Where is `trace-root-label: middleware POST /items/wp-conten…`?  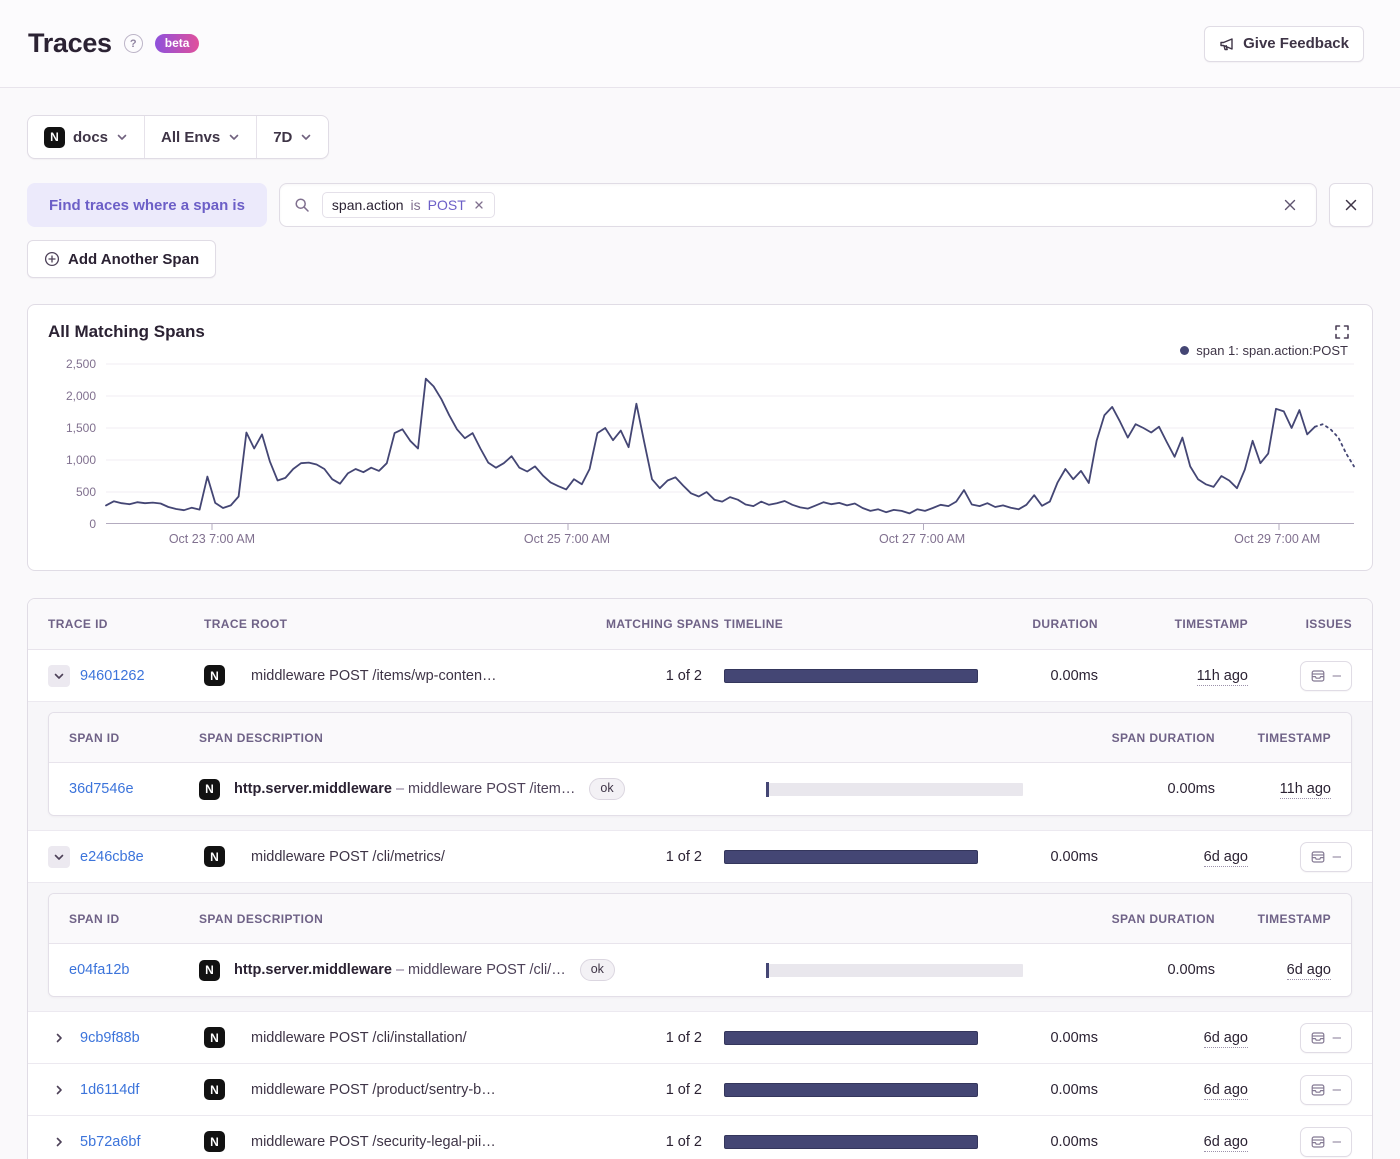 trace-root-label: middleware POST /items/wp-conten… is located at coordinates (374, 675).